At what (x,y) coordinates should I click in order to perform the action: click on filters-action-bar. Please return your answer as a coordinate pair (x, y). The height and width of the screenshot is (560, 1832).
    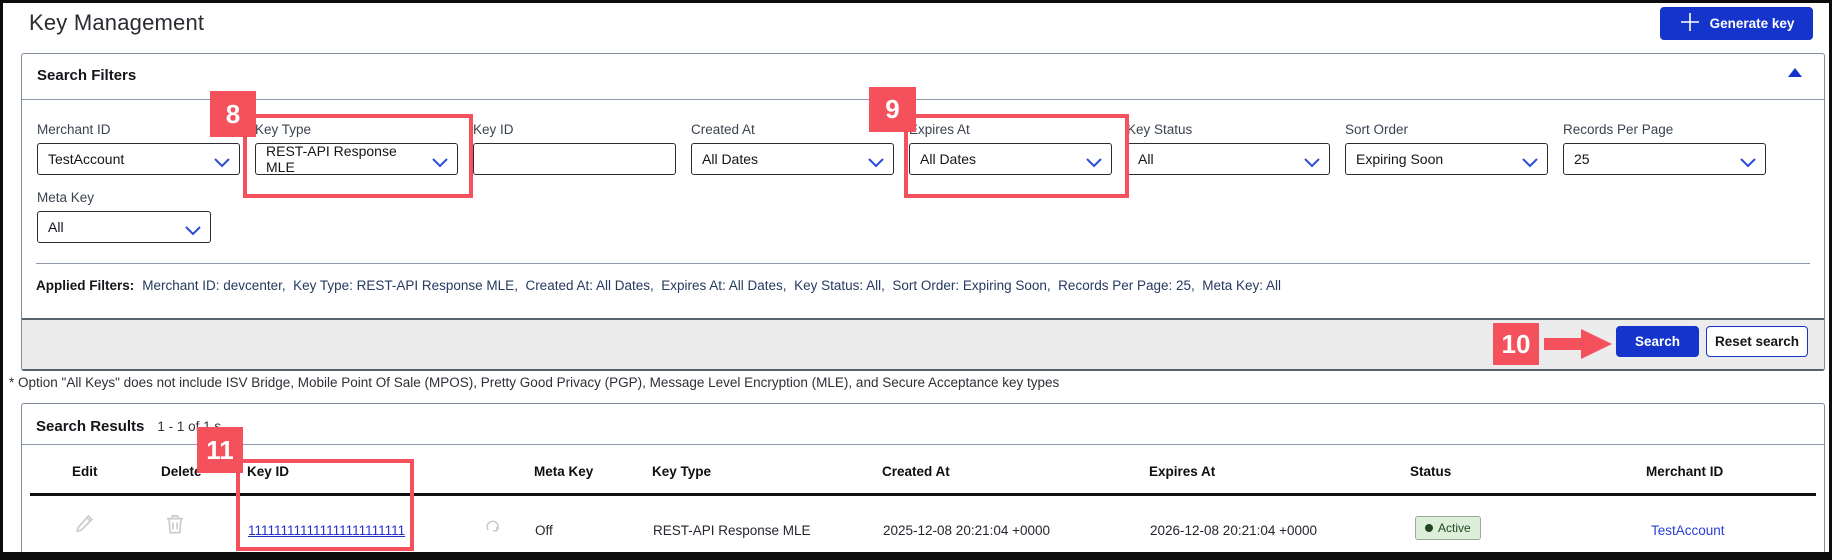
    Looking at the image, I should click on (923, 343).